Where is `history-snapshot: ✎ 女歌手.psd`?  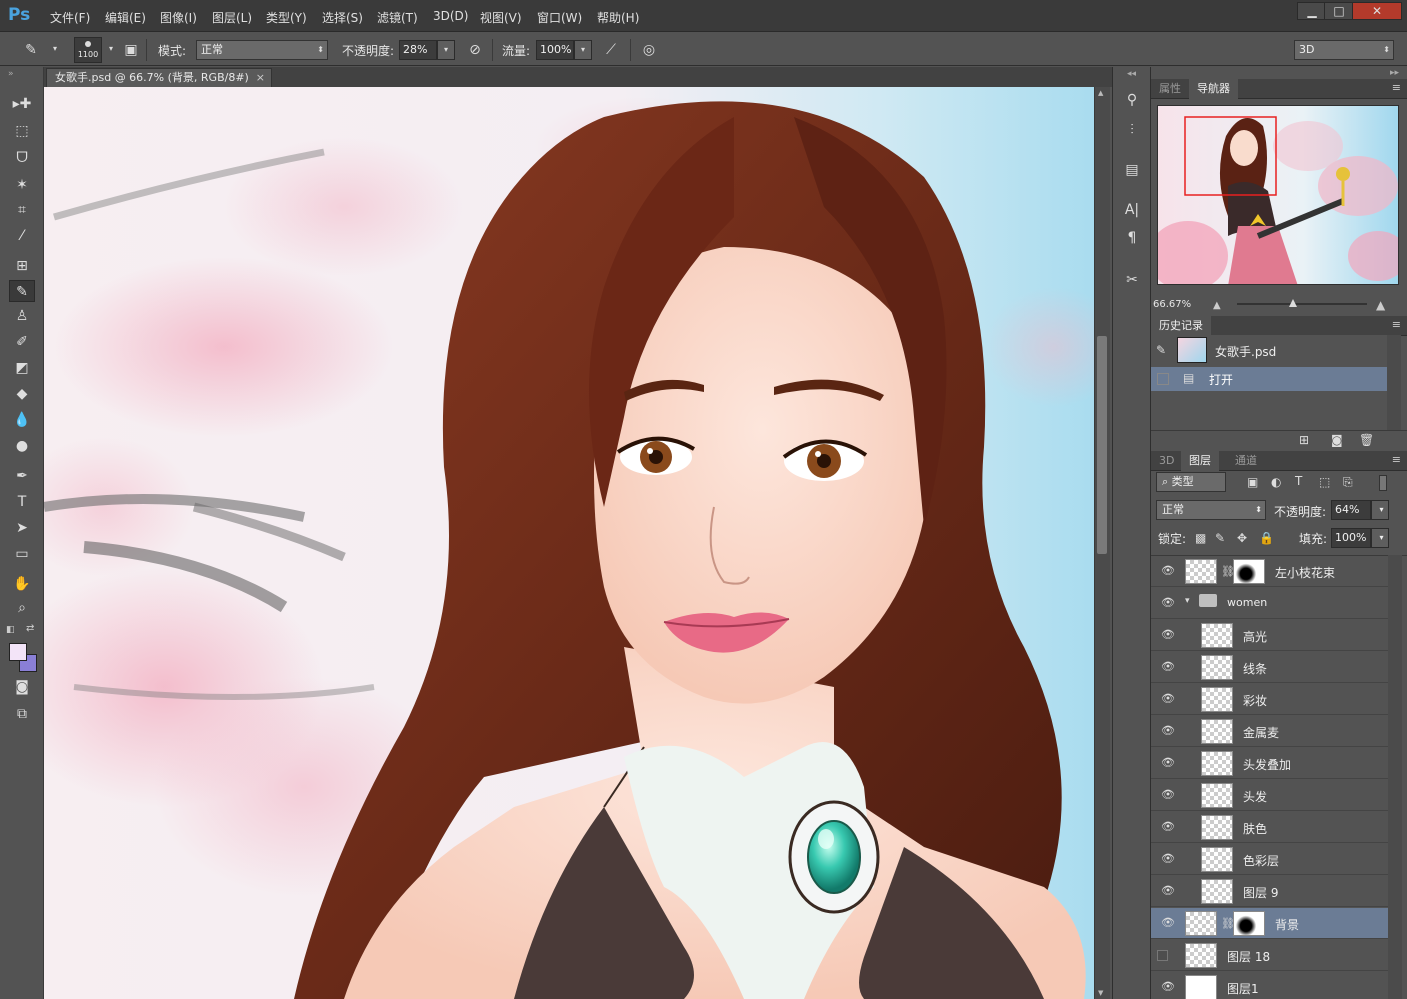 history-snapshot: ✎ 女歌手.psd is located at coordinates (1269, 351).